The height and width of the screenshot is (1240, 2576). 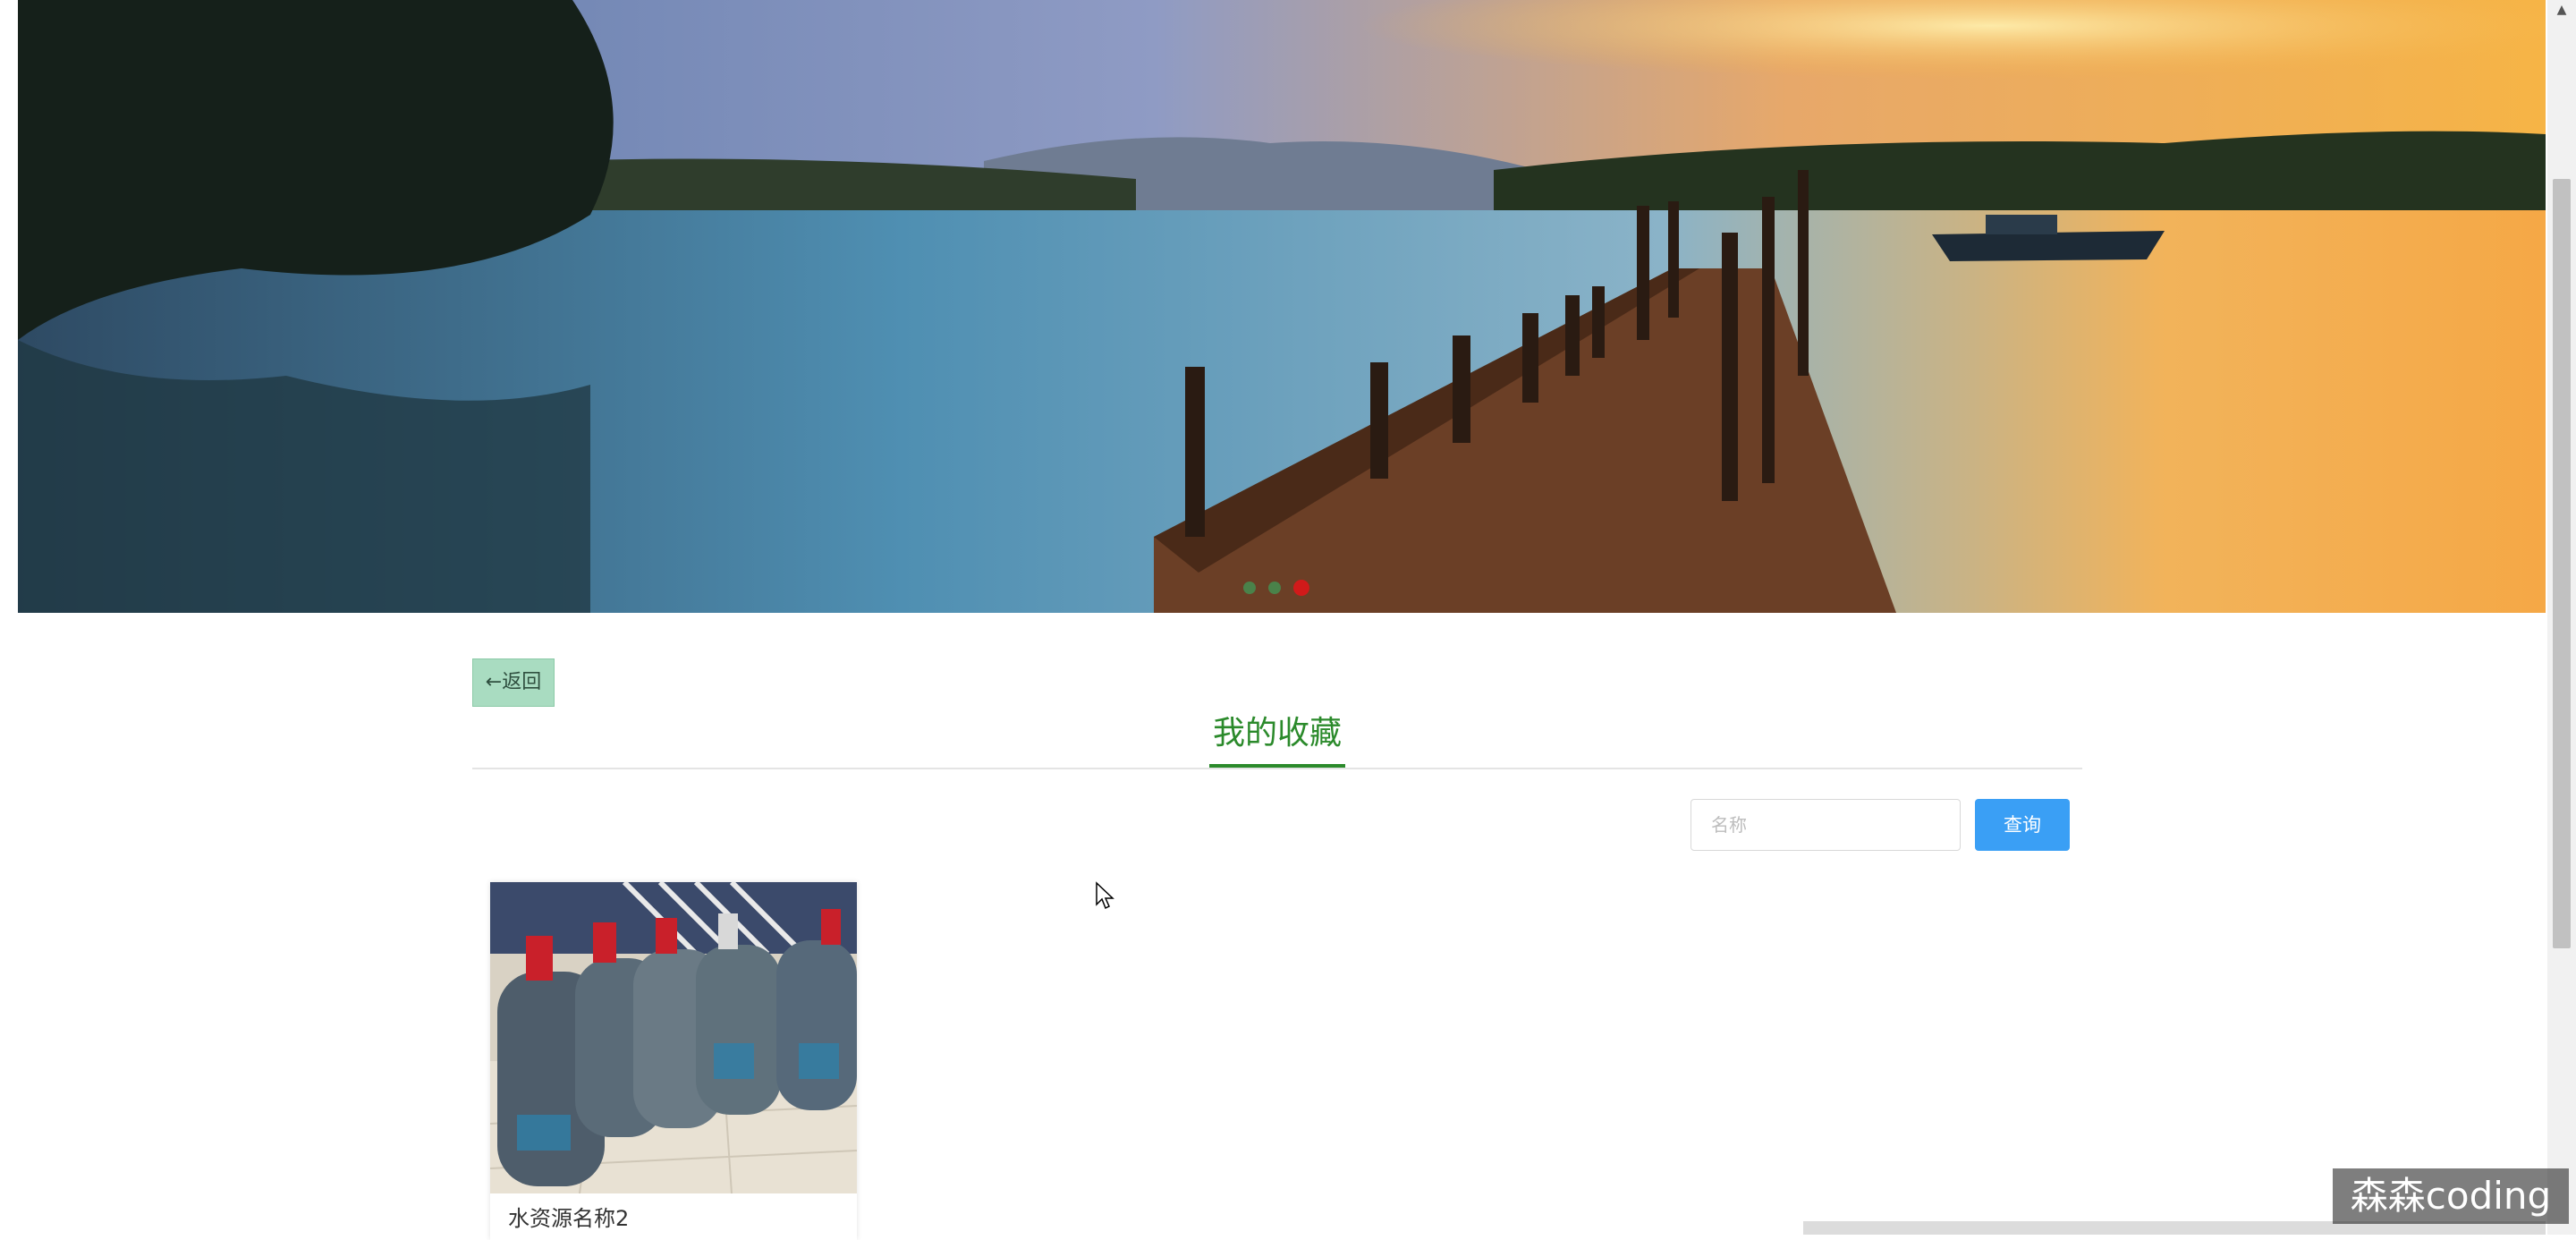 What do you see at coordinates (1277, 768) in the screenshot?
I see `title-divider` at bounding box center [1277, 768].